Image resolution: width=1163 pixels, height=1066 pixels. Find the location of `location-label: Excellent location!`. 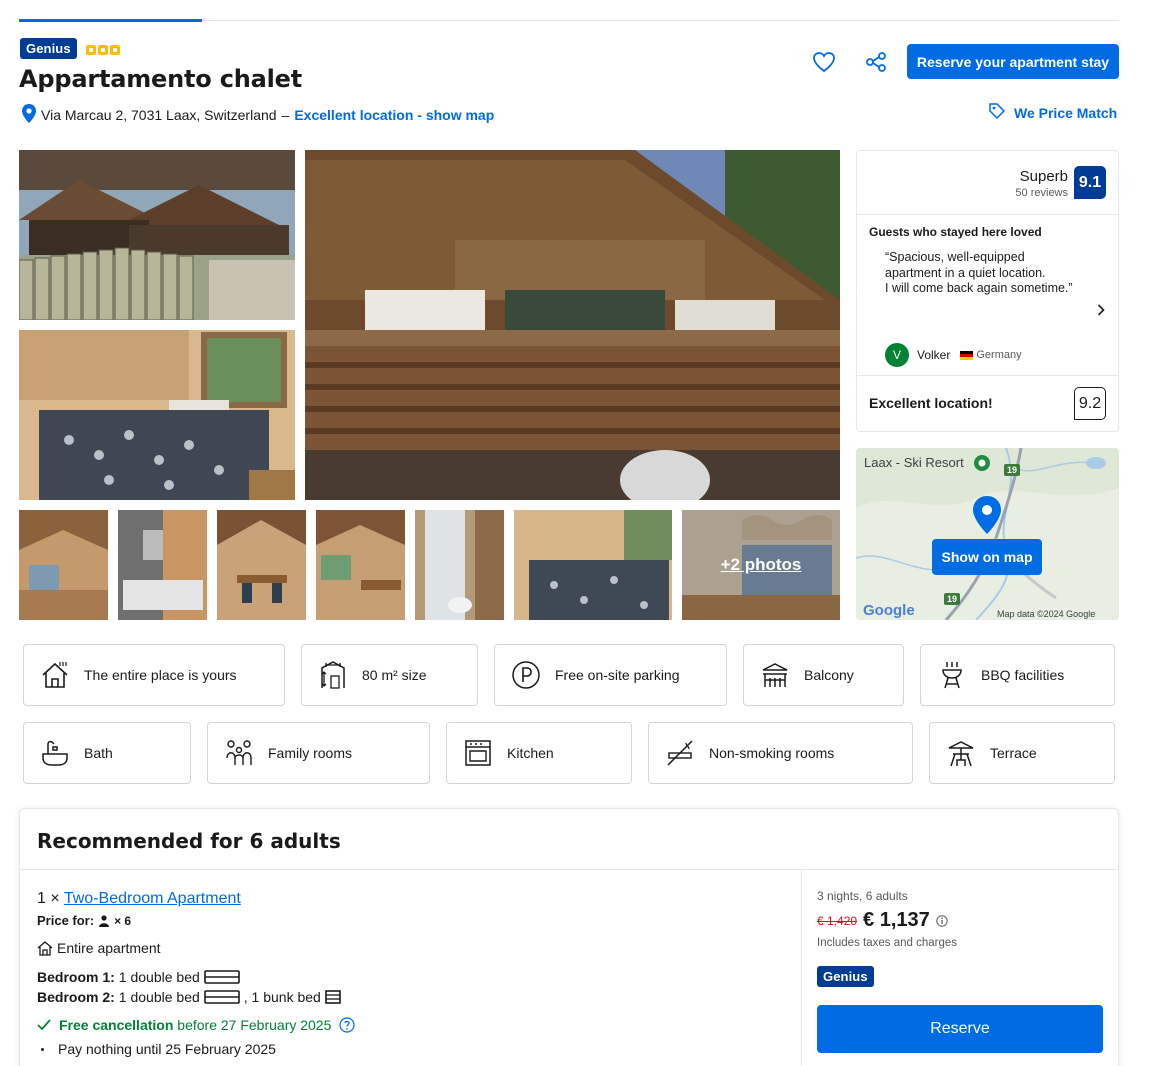

location-label: Excellent location! is located at coordinates (931, 403).